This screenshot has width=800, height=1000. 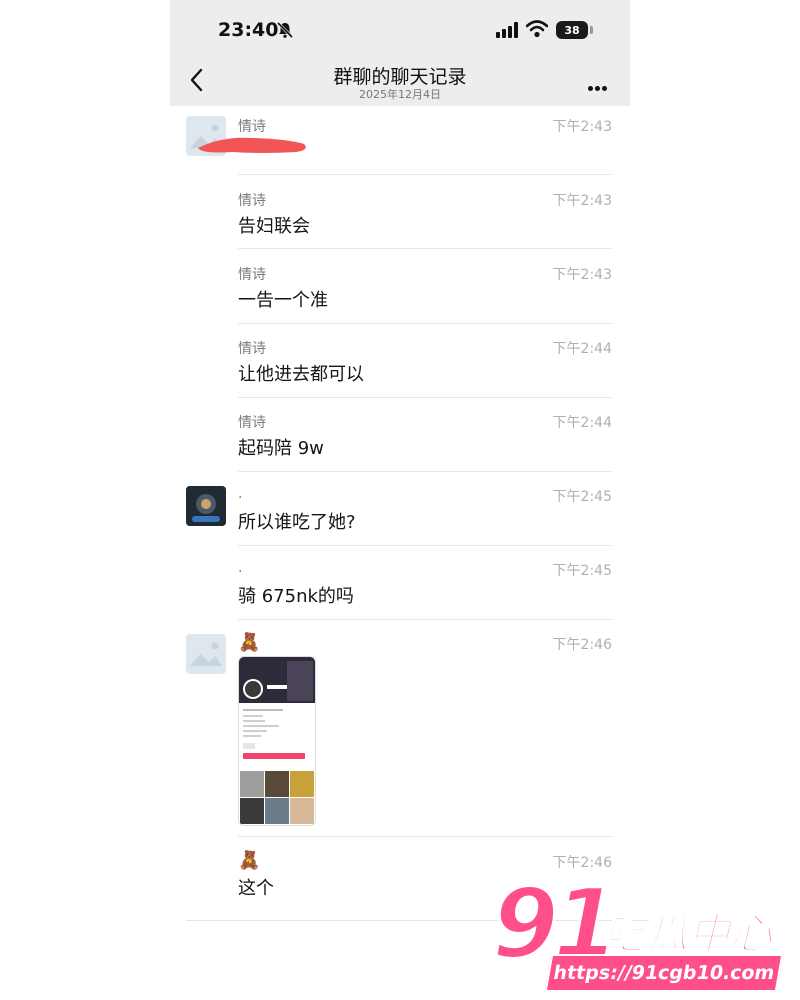 What do you see at coordinates (400, 587) in the screenshot?
I see `chat-message: . 下午2:45 骑 675nk的吗` at bounding box center [400, 587].